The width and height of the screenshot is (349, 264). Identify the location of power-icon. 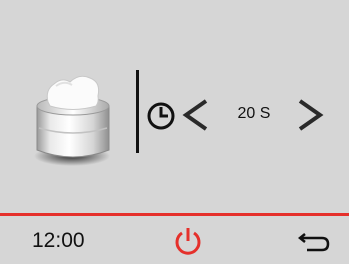
(188, 241).